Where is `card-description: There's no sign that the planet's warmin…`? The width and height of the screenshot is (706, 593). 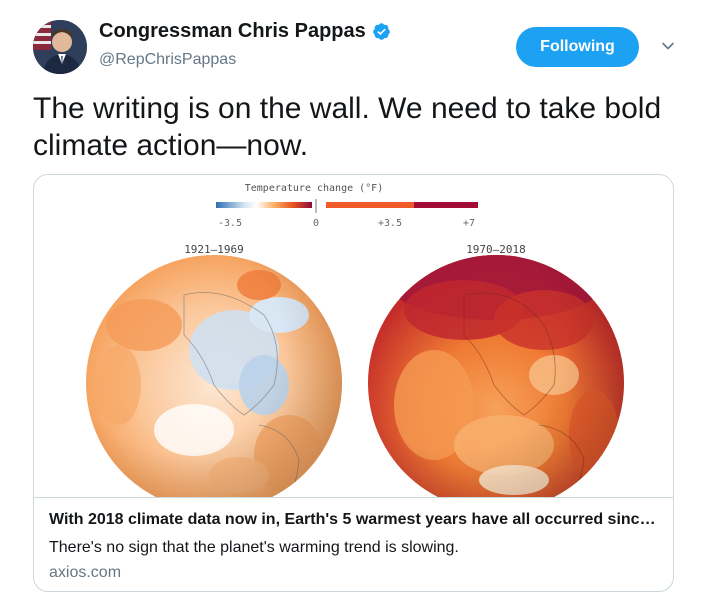
card-description: There's no sign that the planet's warmin… is located at coordinates (254, 547).